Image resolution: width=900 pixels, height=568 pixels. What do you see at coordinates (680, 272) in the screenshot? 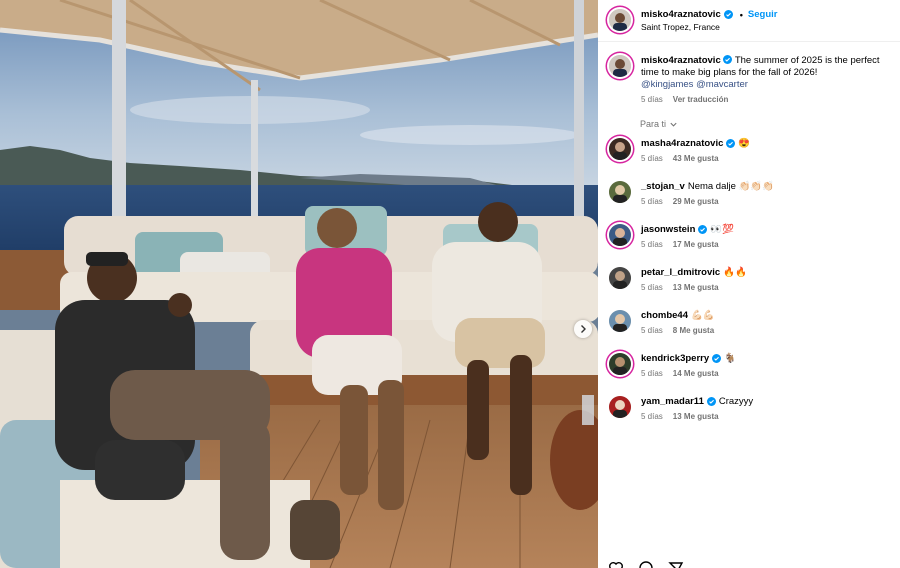
I see `commenter-username: petar_l_dmitrovic` at bounding box center [680, 272].